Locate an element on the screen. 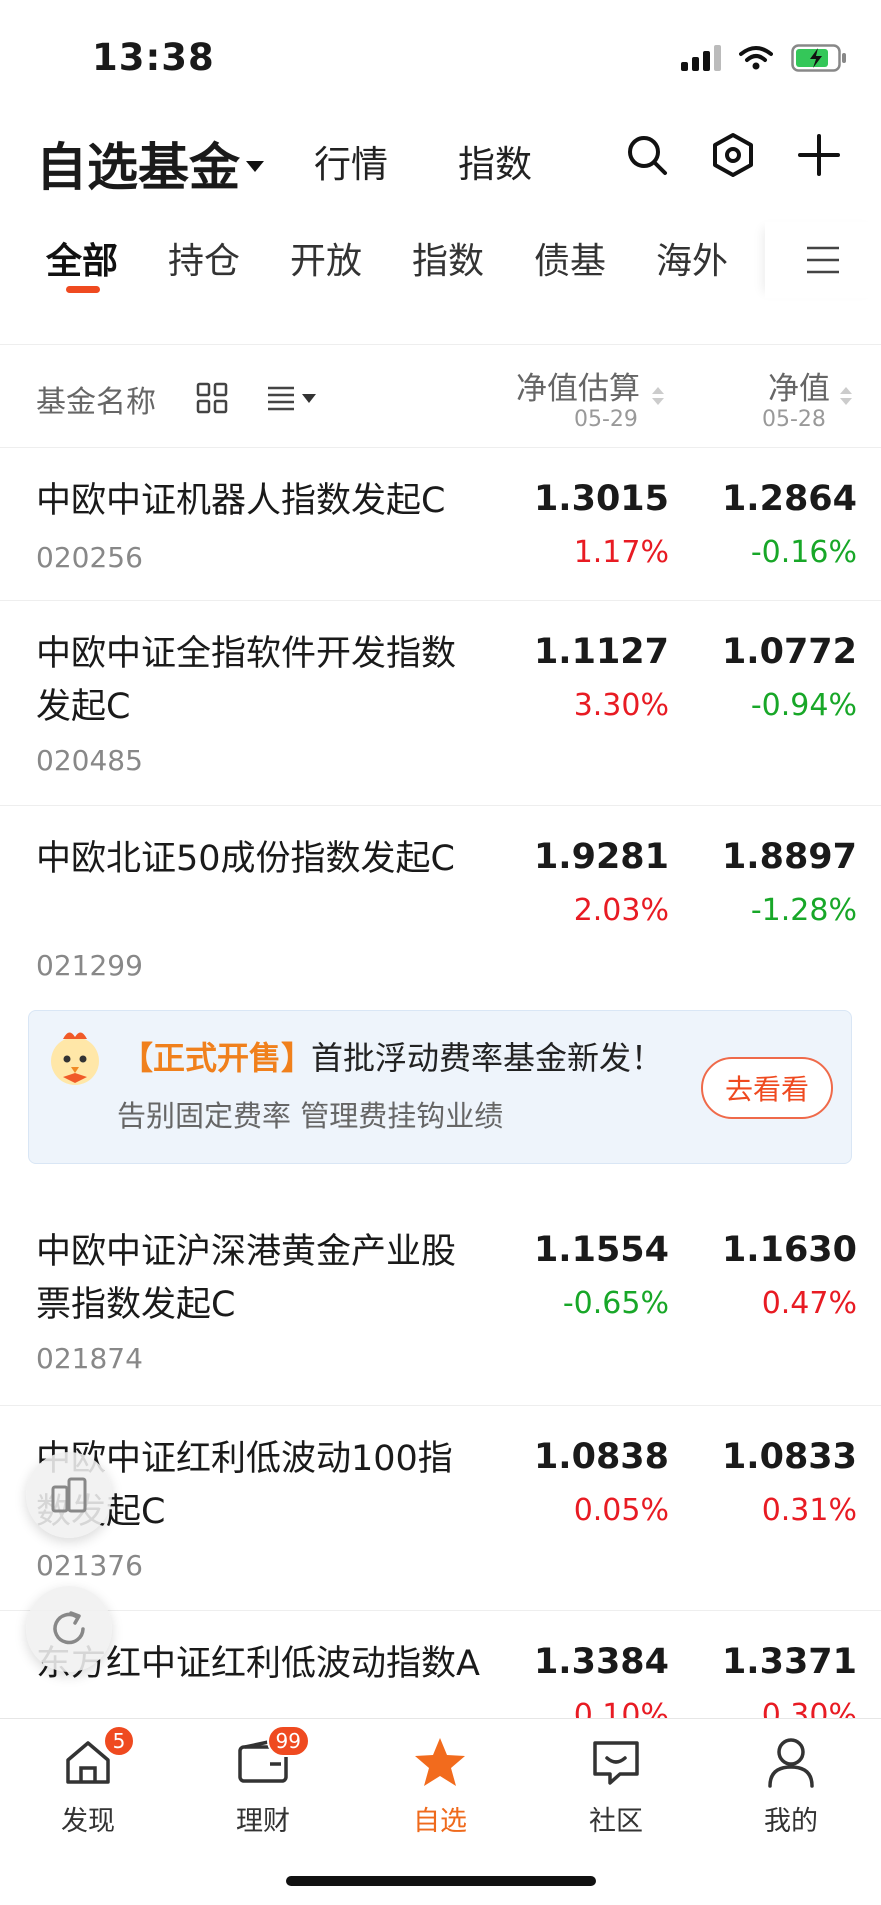 This screenshot has height=1905, width=881. home-indicator is located at coordinates (441, 1881).